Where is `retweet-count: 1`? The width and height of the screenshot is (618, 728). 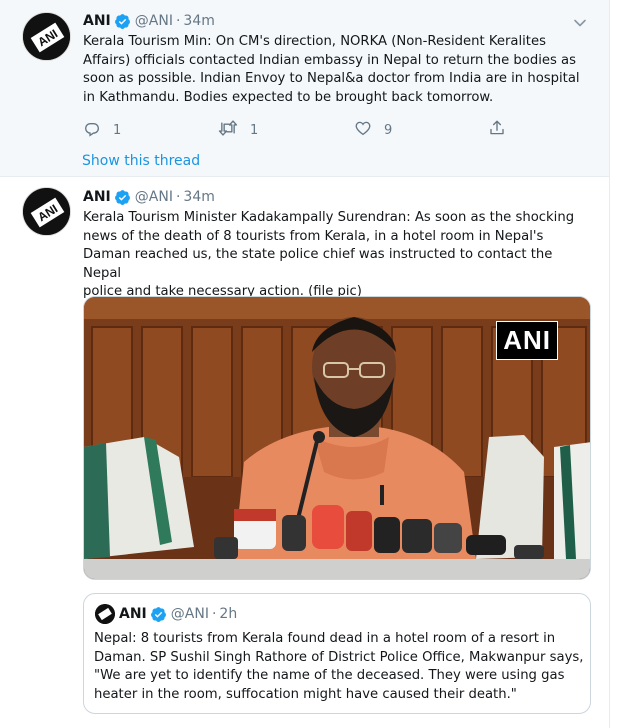 retweet-count: 1 is located at coordinates (254, 130).